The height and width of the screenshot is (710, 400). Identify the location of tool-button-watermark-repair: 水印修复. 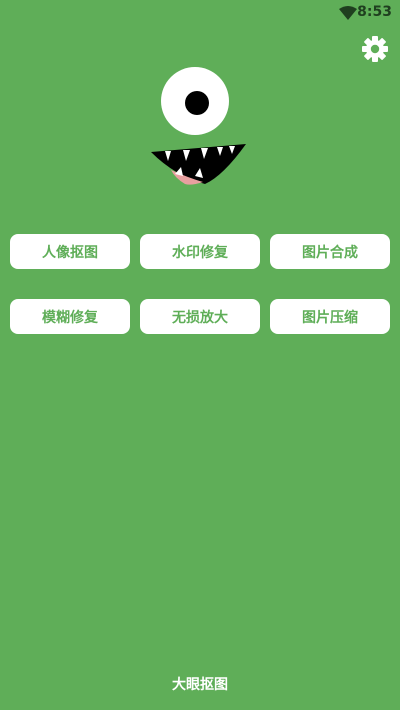
(200, 251).